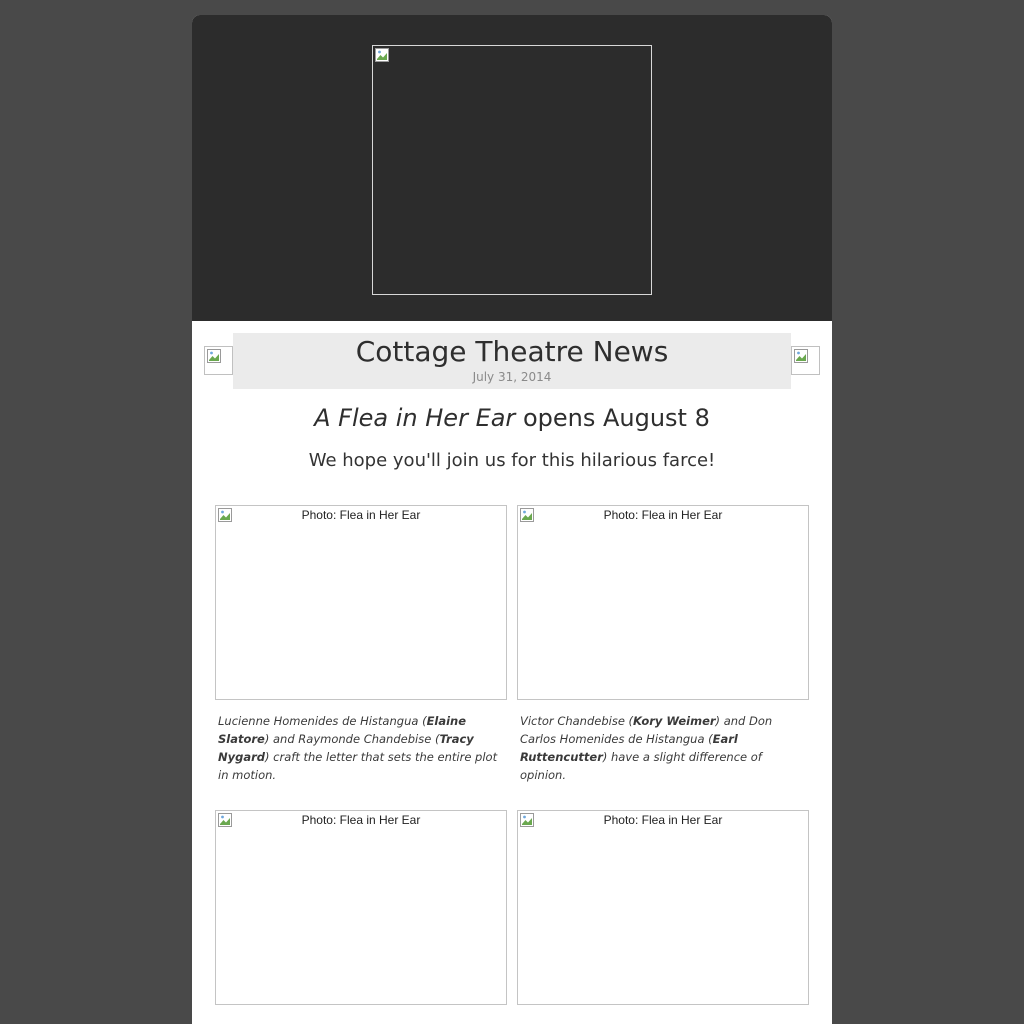 The image size is (1024, 1024). I want to click on caption-text: ) and Raymonde Chandebise (, so click(352, 739).